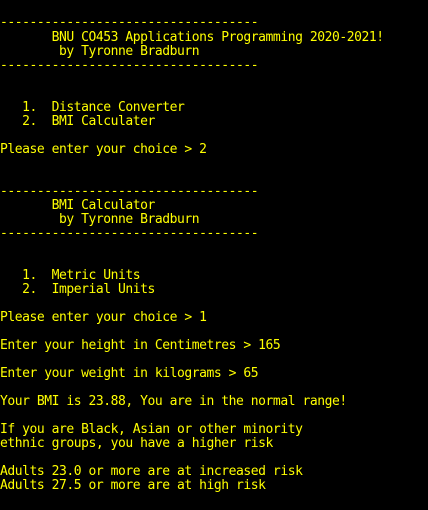 Image resolution: width=428 pixels, height=510 pixels. What do you see at coordinates (77, 289) in the screenshot?
I see `unit-option-2: 2. Imperial Units` at bounding box center [77, 289].